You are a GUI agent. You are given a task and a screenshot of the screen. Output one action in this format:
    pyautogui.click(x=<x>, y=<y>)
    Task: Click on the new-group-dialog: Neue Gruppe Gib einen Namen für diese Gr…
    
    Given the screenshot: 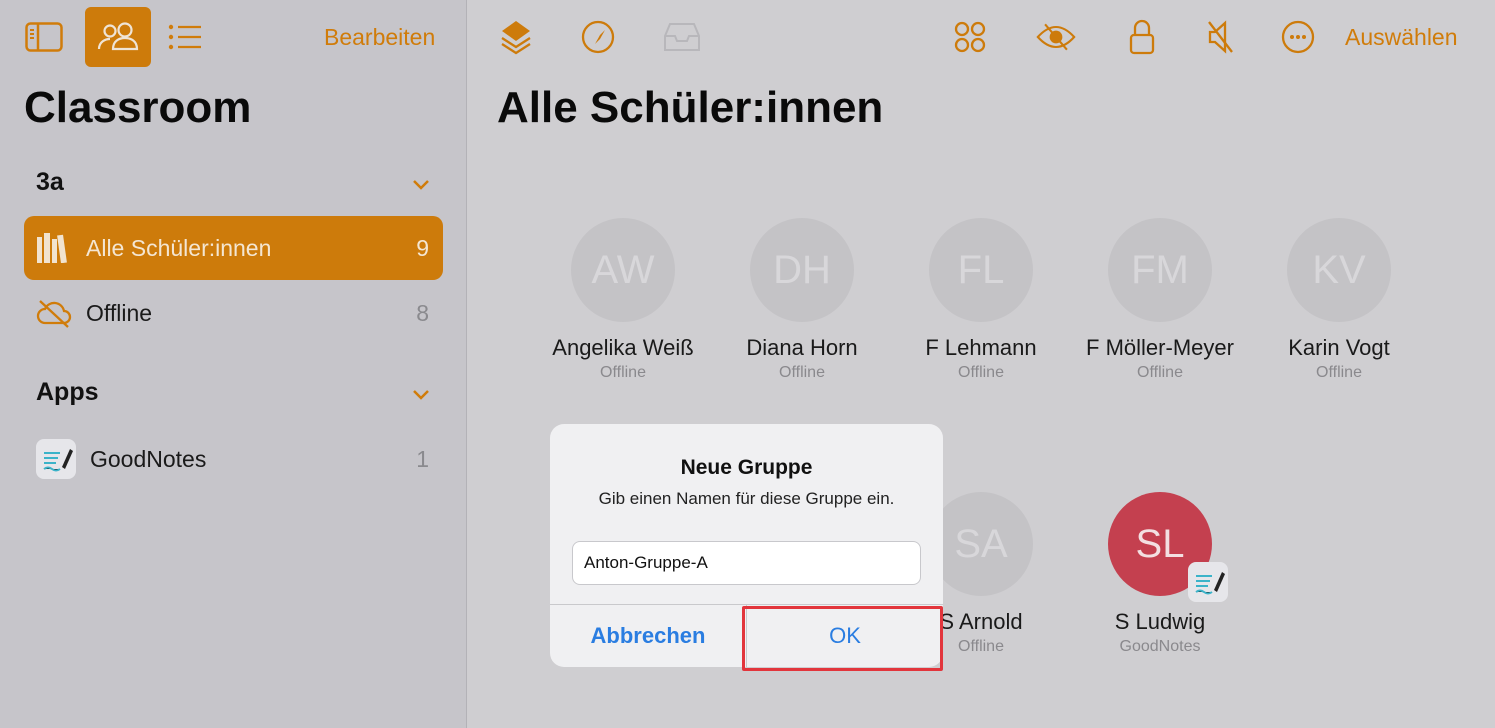 What is the action you would take?
    pyautogui.click(x=746, y=545)
    